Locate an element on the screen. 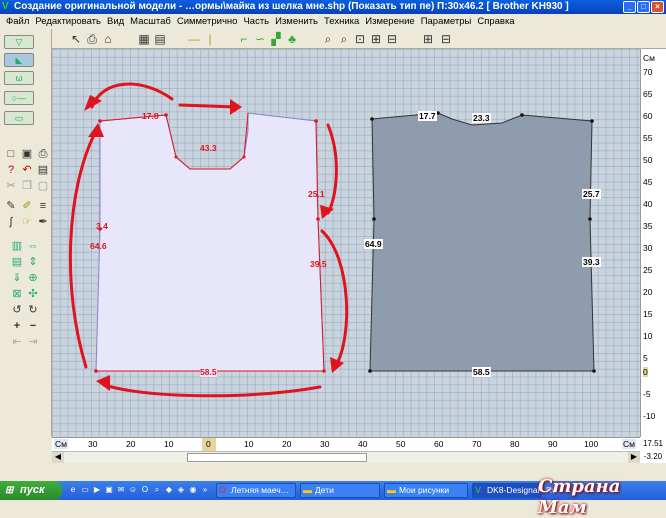 This screenshot has height=518, width=666. pieces-icon: ⊟ is located at coordinates (446, 39).